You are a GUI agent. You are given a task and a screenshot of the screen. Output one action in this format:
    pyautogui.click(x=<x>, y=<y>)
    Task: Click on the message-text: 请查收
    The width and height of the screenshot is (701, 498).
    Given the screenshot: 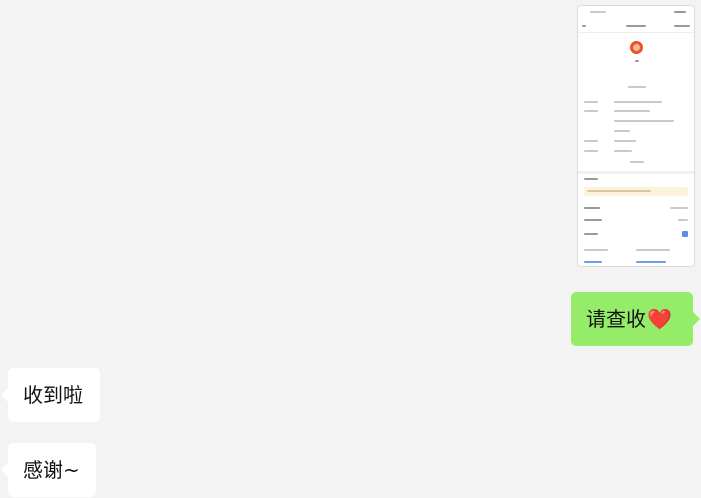 What is the action you would take?
    pyautogui.click(x=616, y=319)
    